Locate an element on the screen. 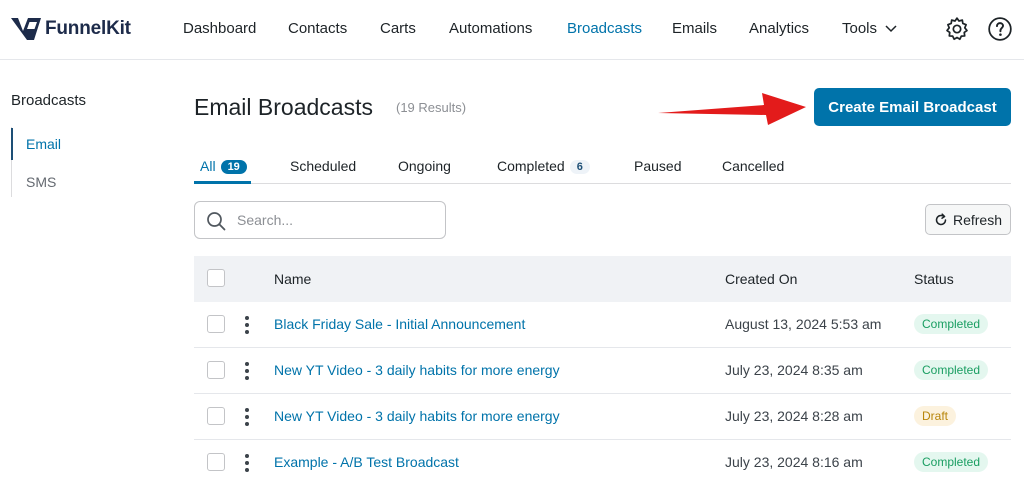  refresh-button: Refresh is located at coordinates (968, 219).